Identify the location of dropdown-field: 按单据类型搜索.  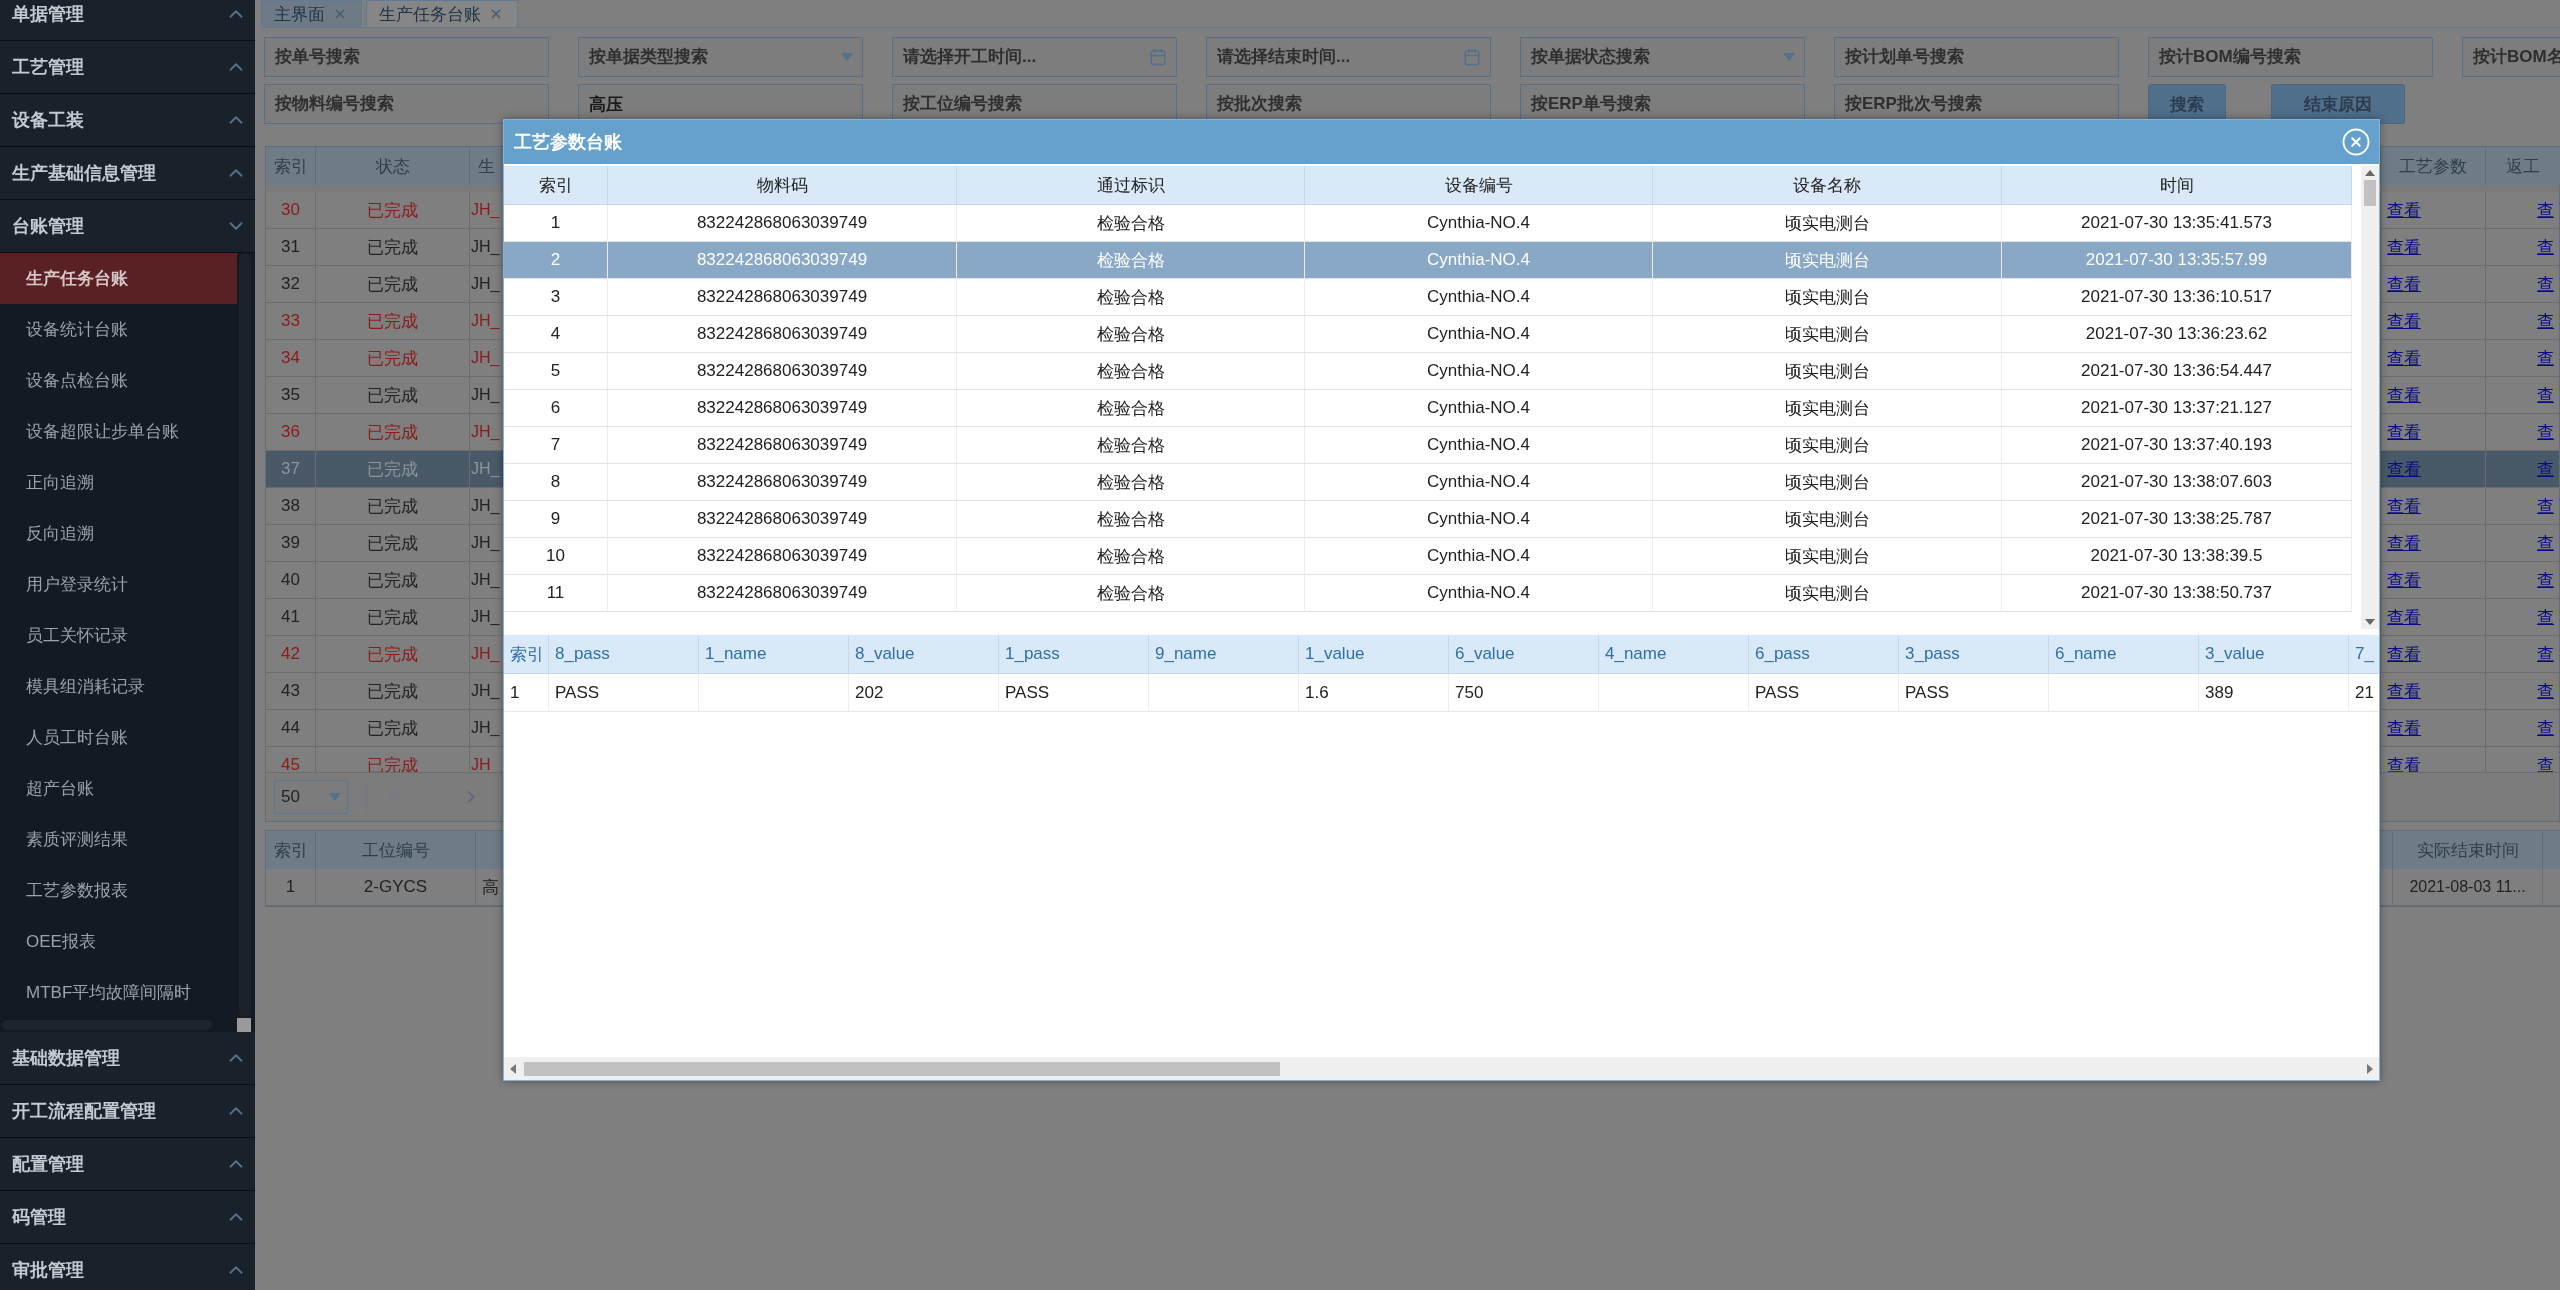
(720, 57).